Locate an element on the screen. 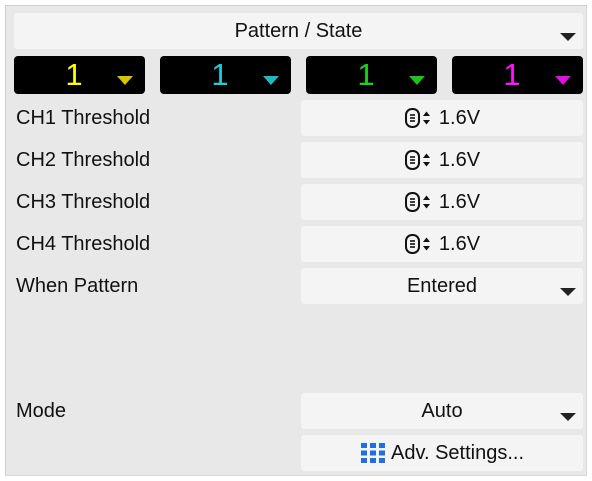 This screenshot has width=592, height=481. channel-3-pattern-select: 1 is located at coordinates (371, 75).